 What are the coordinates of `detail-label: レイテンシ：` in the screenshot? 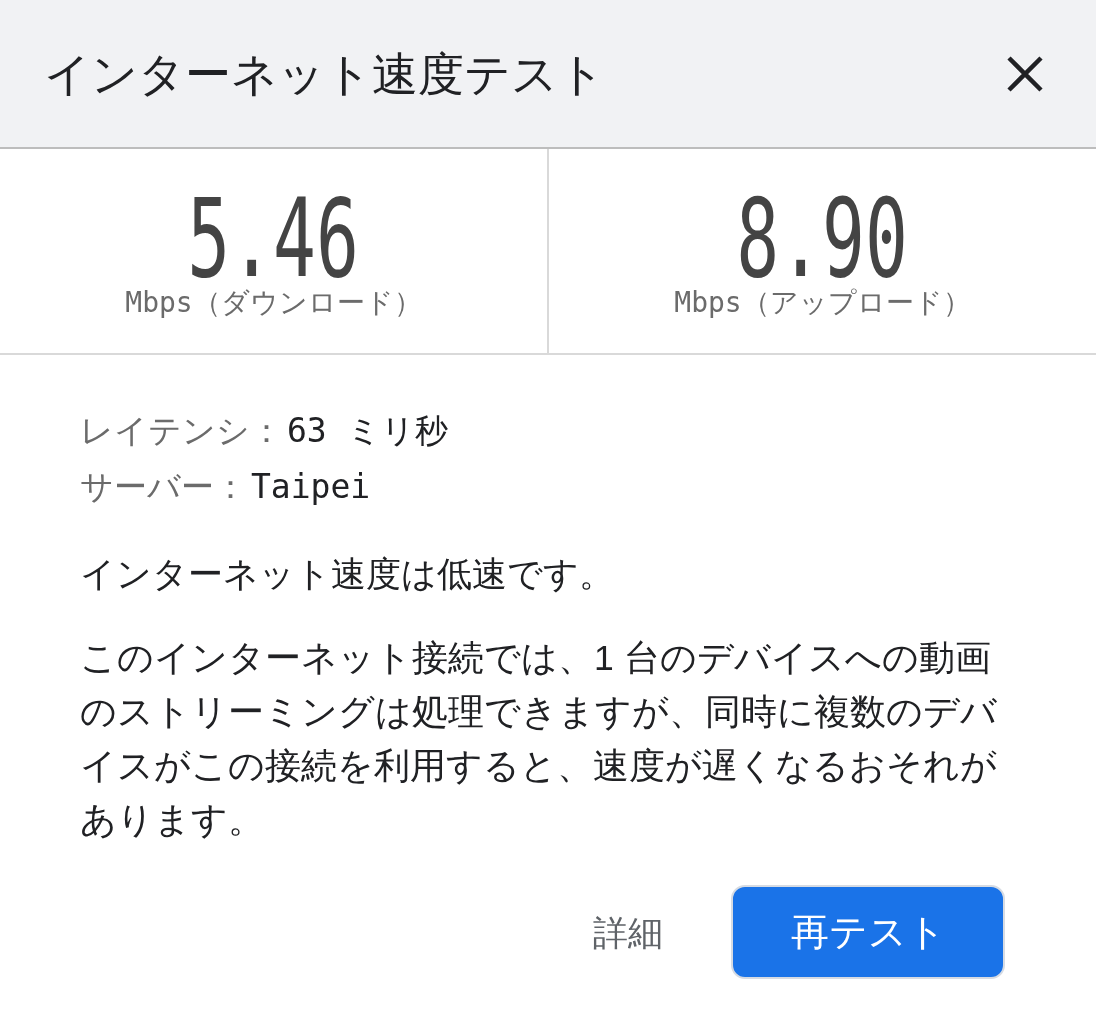 It's located at (181, 431).